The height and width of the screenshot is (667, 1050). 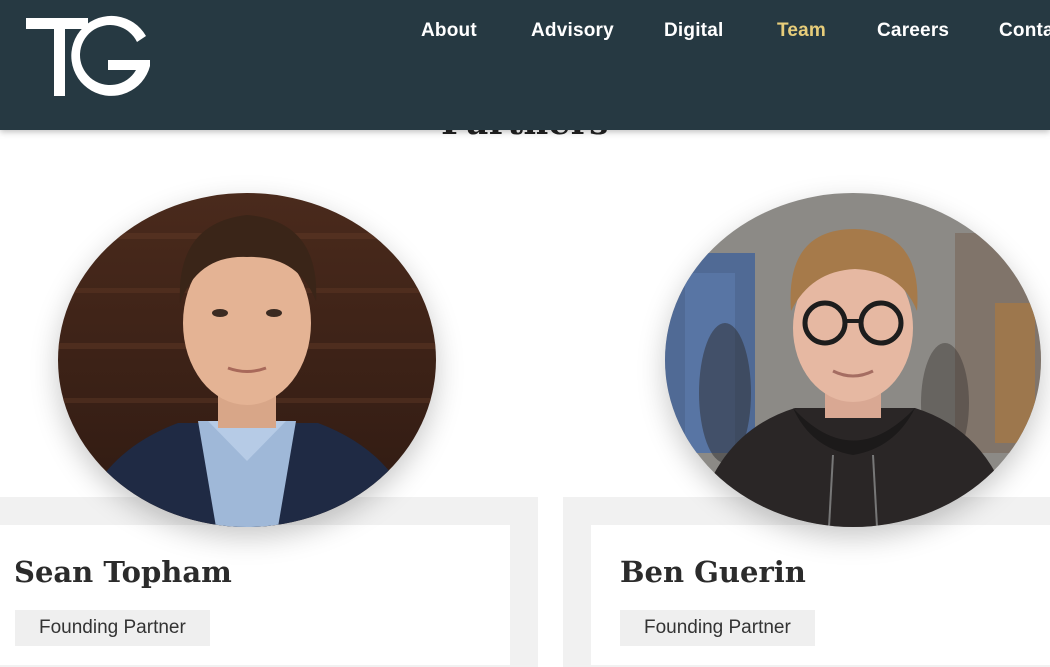 I want to click on nav-team: Team, so click(x=801, y=31).